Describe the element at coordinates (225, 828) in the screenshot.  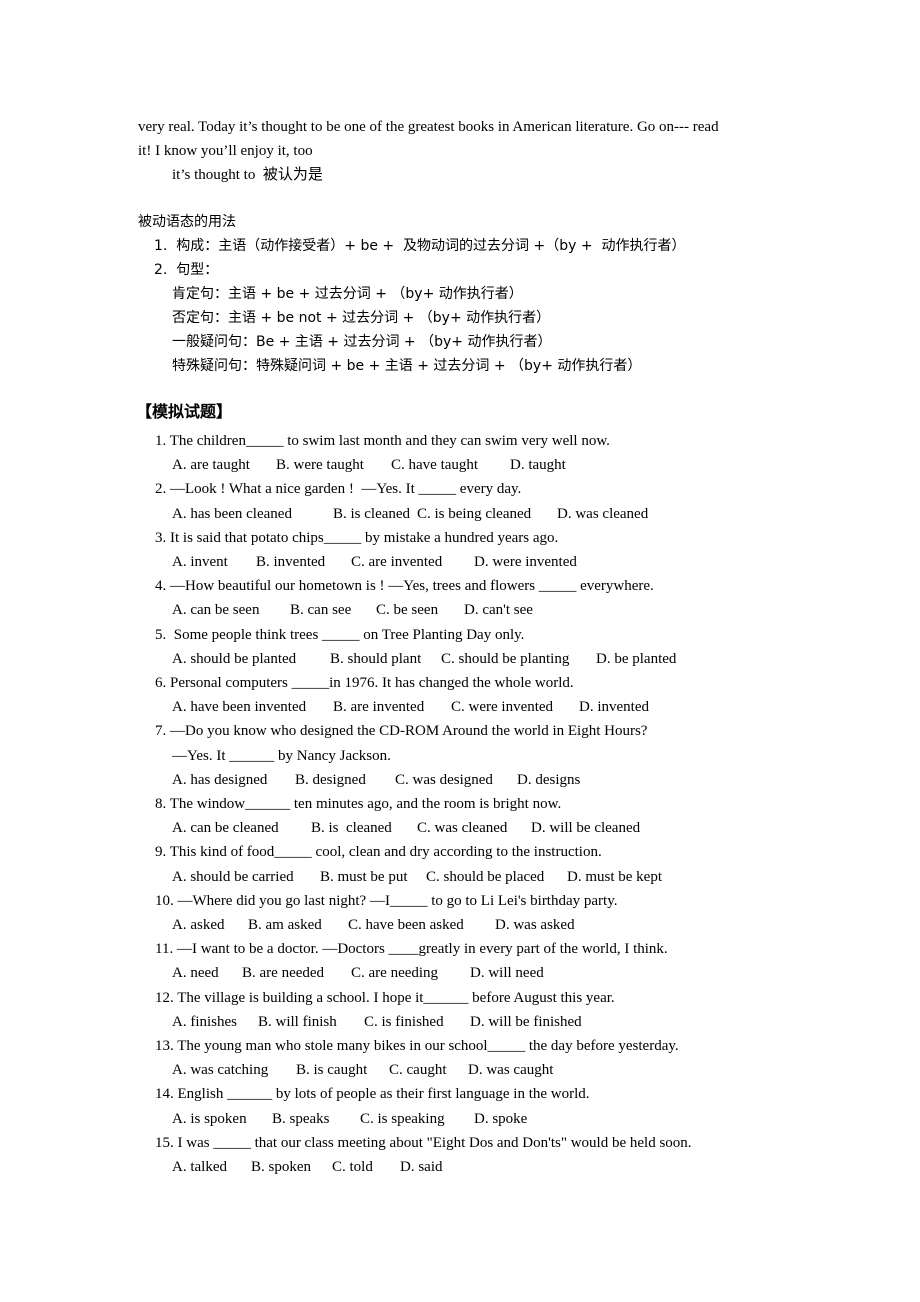
I see `question-8-option-a: A. can be cleaned` at that location.